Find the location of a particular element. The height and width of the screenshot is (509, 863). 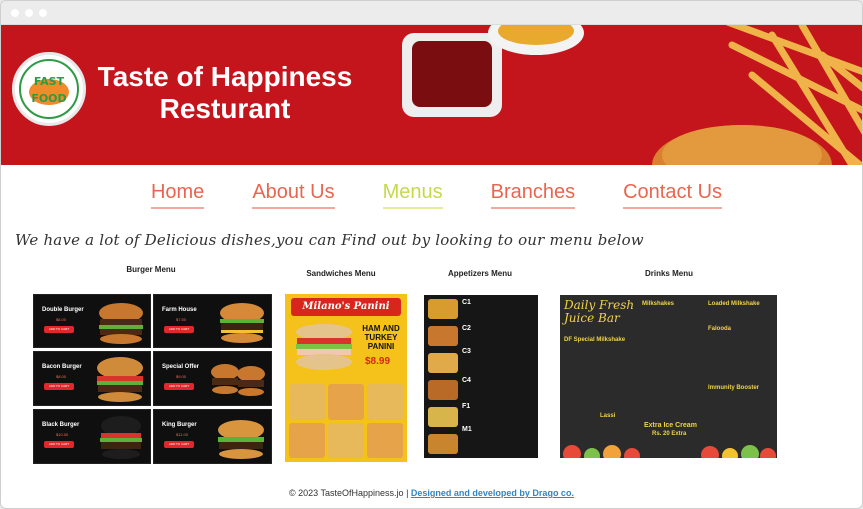

extra-ice-cream: Extra Ice Cream is located at coordinates (670, 425).